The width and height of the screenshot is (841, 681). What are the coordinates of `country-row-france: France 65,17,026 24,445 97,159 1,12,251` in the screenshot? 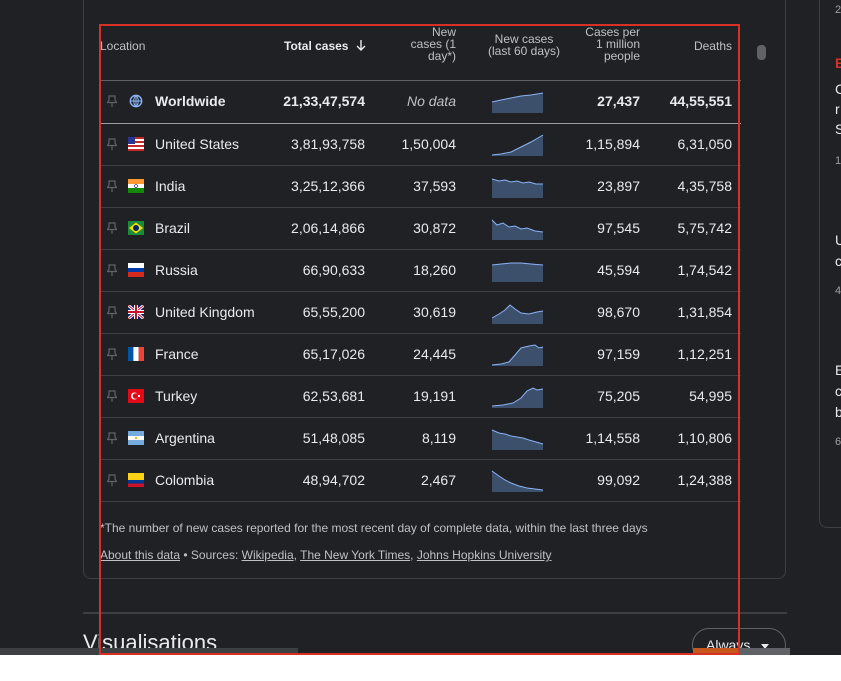 It's located at (420, 355).